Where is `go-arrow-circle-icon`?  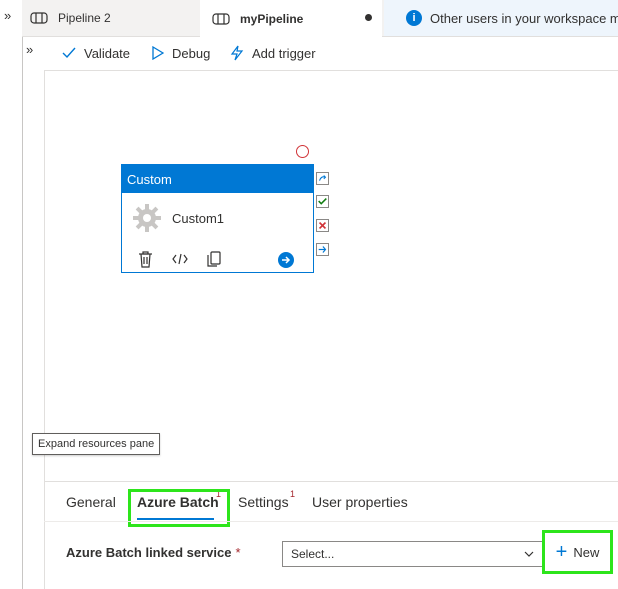 go-arrow-circle-icon is located at coordinates (286, 260).